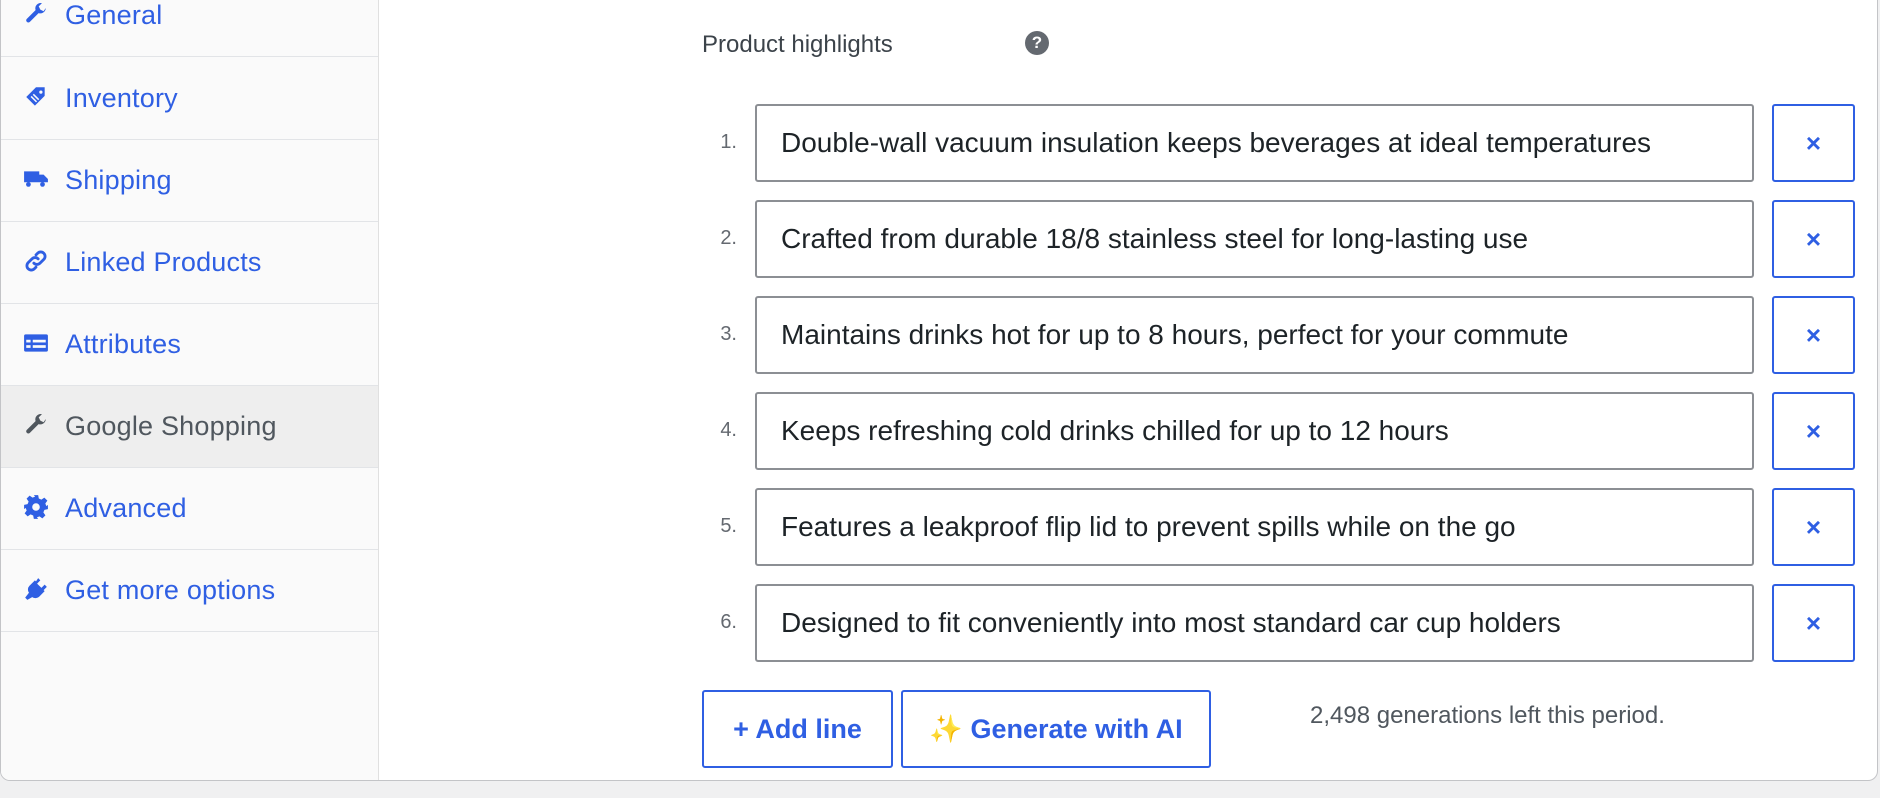  Describe the element at coordinates (121, 98) in the screenshot. I see `tab-label: Inventory` at that location.